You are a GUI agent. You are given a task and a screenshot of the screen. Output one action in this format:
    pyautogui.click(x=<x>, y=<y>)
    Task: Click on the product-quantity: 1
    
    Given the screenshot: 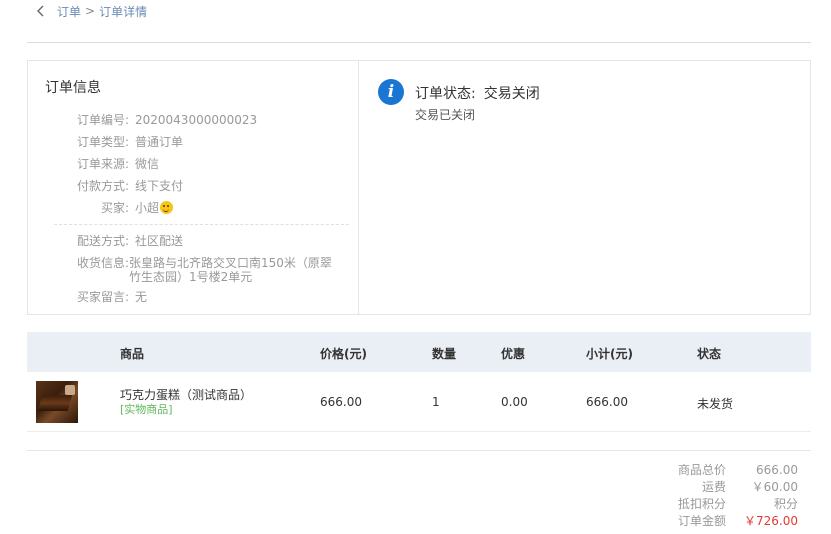 What is the action you would take?
    pyautogui.click(x=436, y=402)
    